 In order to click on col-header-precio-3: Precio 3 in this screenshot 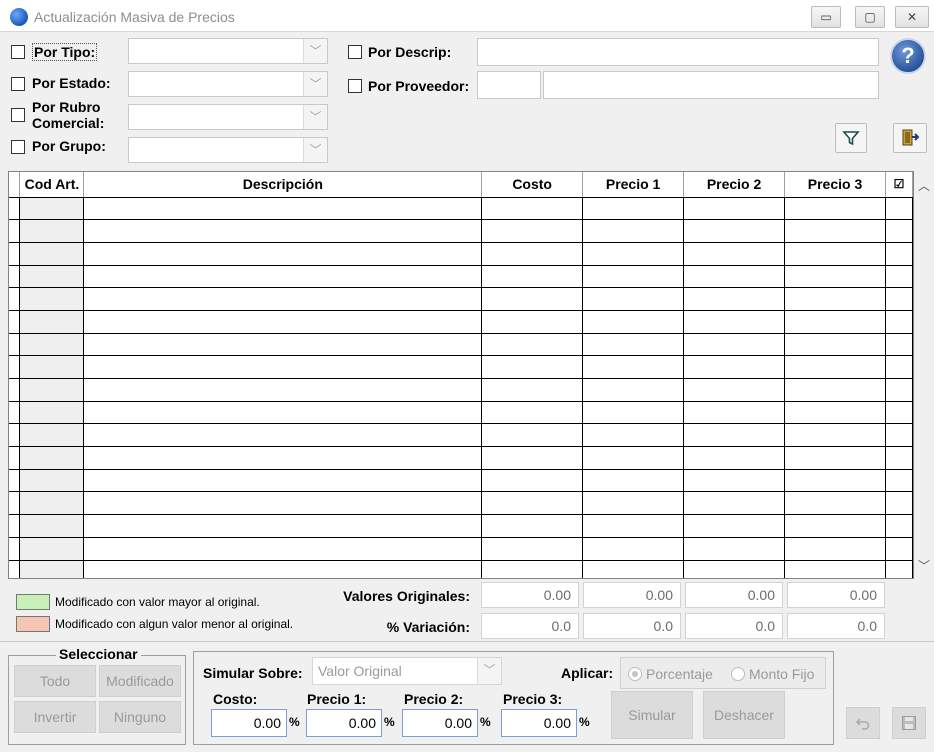, I will do `click(835, 185)`.